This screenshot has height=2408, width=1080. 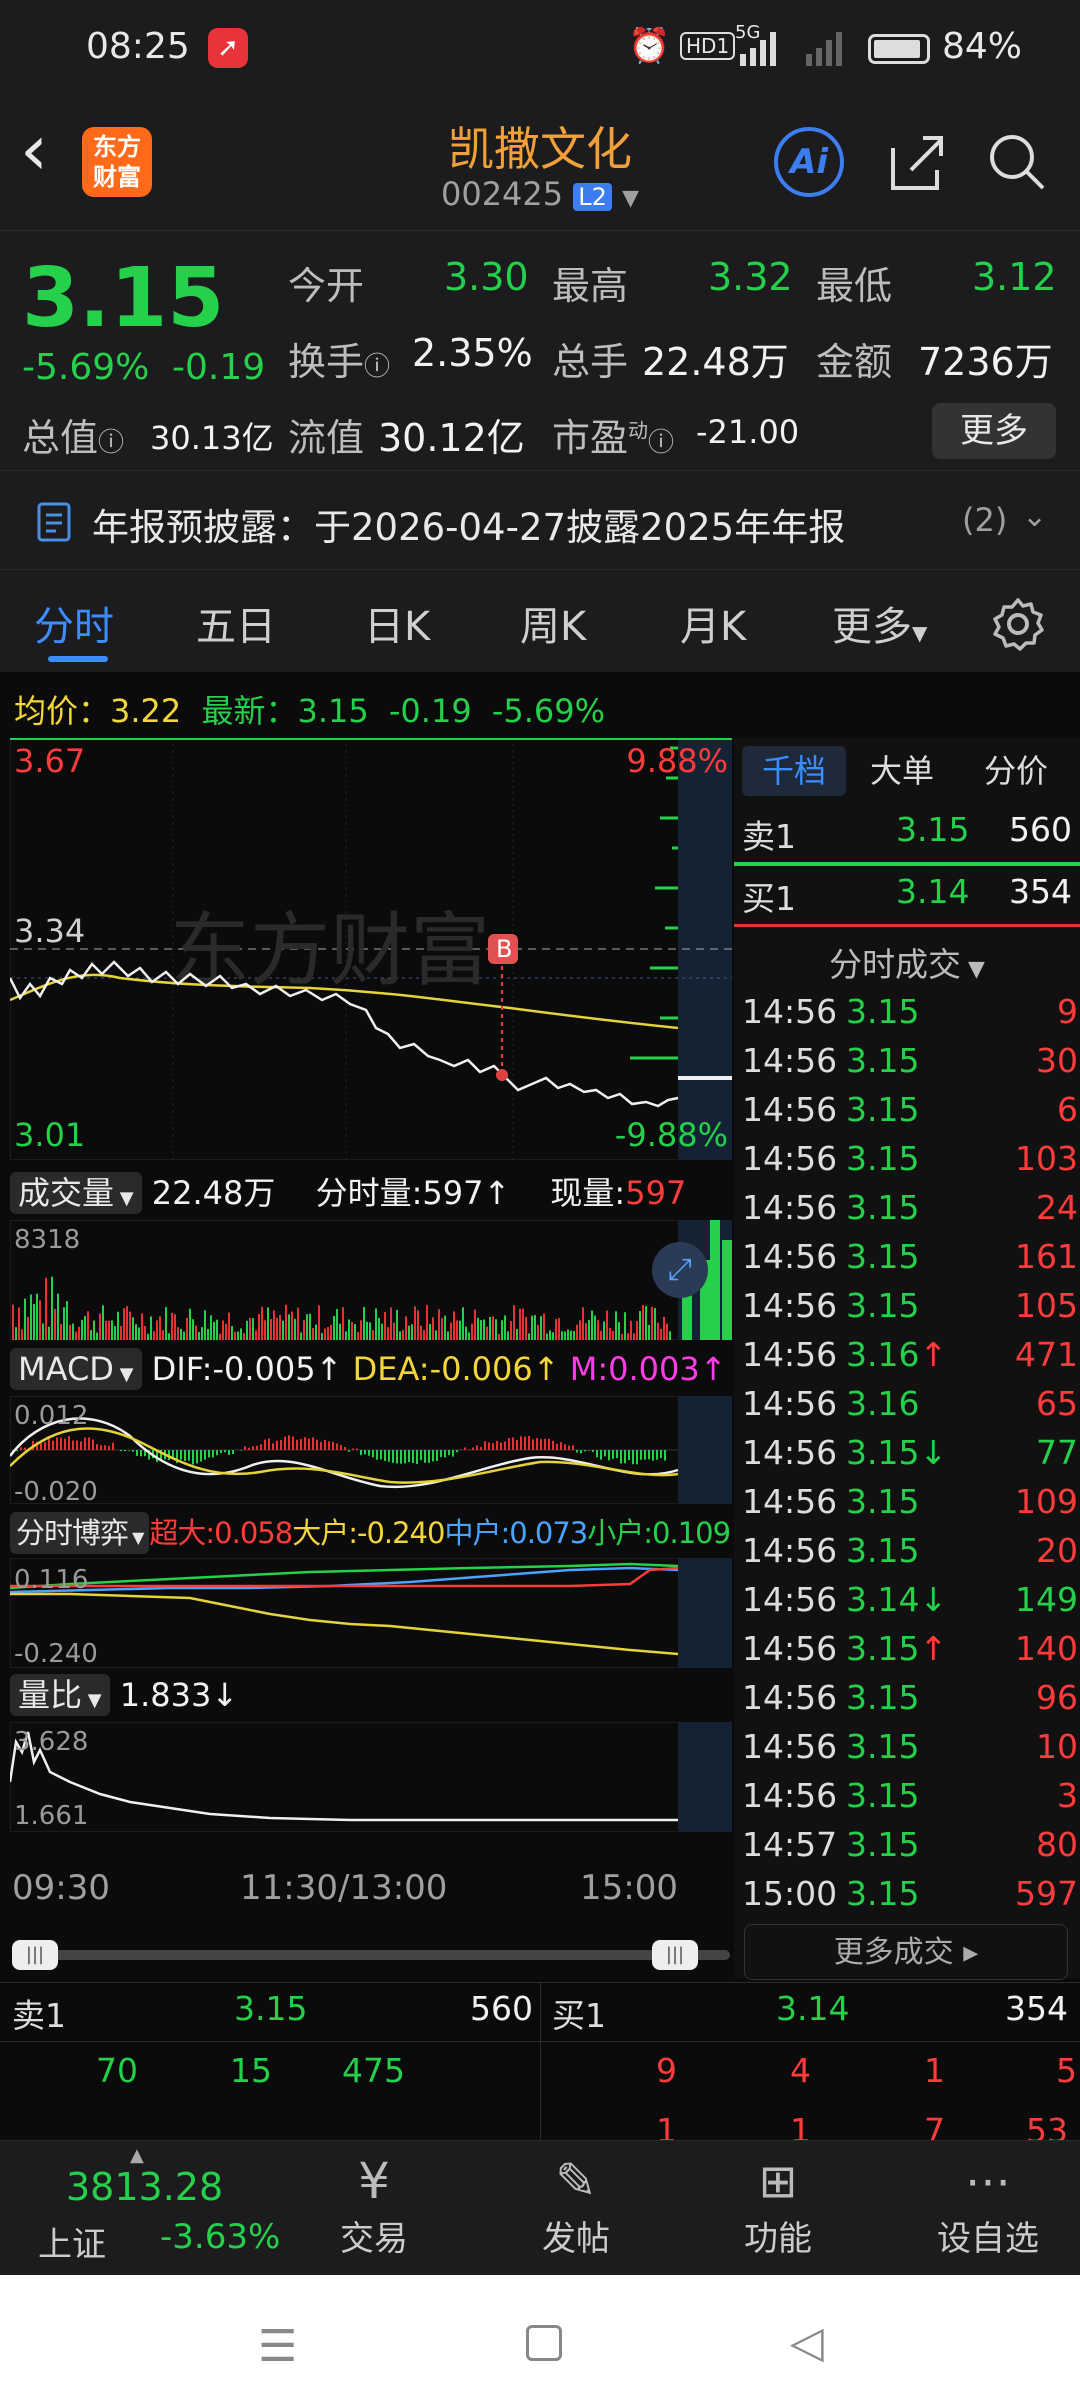 What do you see at coordinates (902, 771) in the screenshot?
I see `side-tab-bigorders: 大单` at bounding box center [902, 771].